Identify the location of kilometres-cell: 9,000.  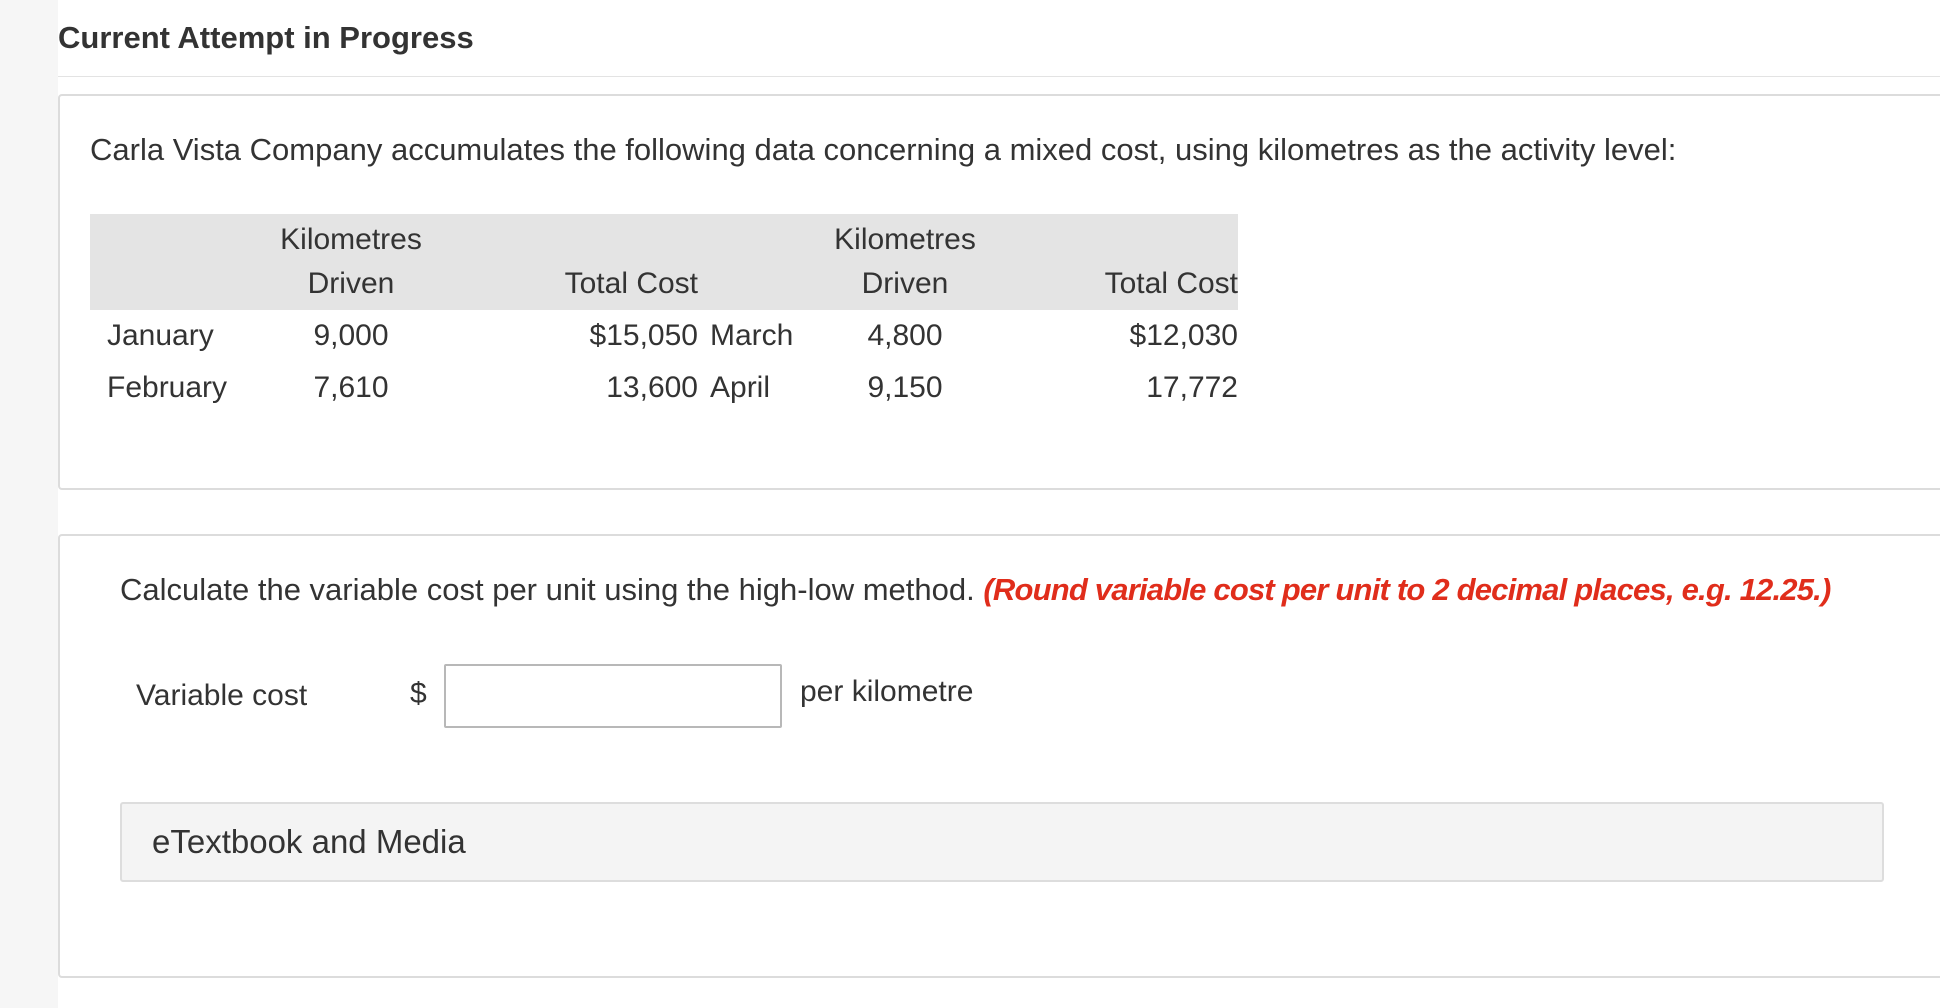
(351, 335).